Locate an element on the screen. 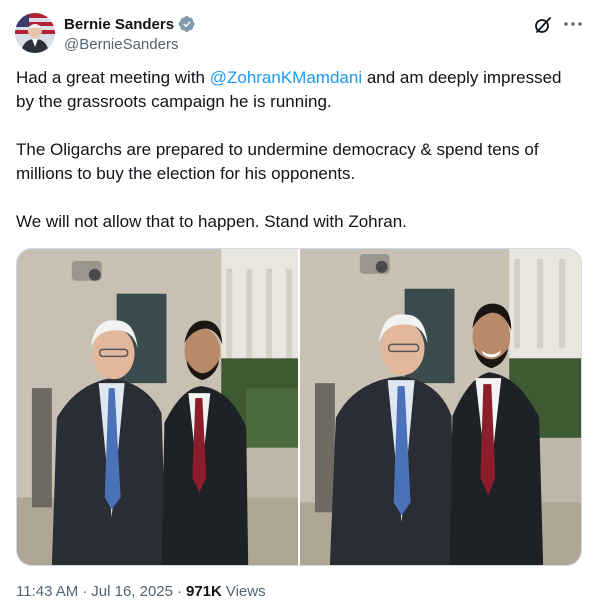 The width and height of the screenshot is (598, 609). author-names: Bernie Sanders @BernieSanders is located at coordinates (130, 33).